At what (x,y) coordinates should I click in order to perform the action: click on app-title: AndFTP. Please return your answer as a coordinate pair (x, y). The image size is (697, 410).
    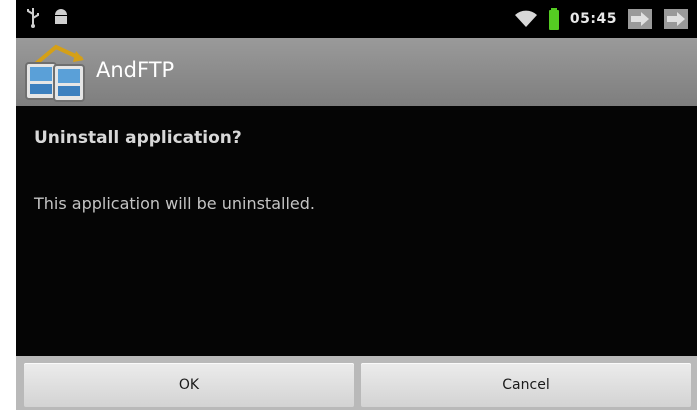
    Looking at the image, I should click on (135, 70).